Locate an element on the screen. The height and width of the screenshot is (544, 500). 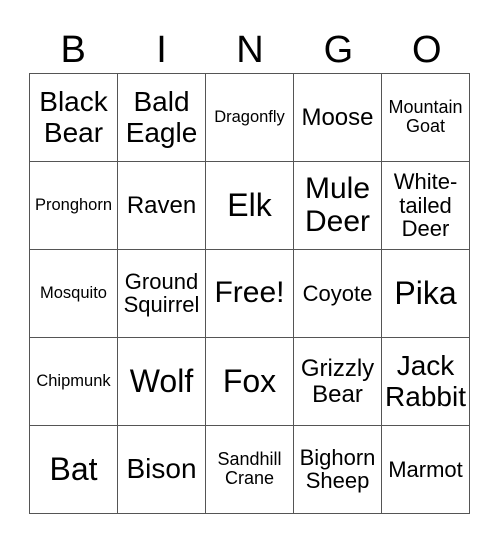
cell-label: White-tailed Deer is located at coordinates (425, 205).